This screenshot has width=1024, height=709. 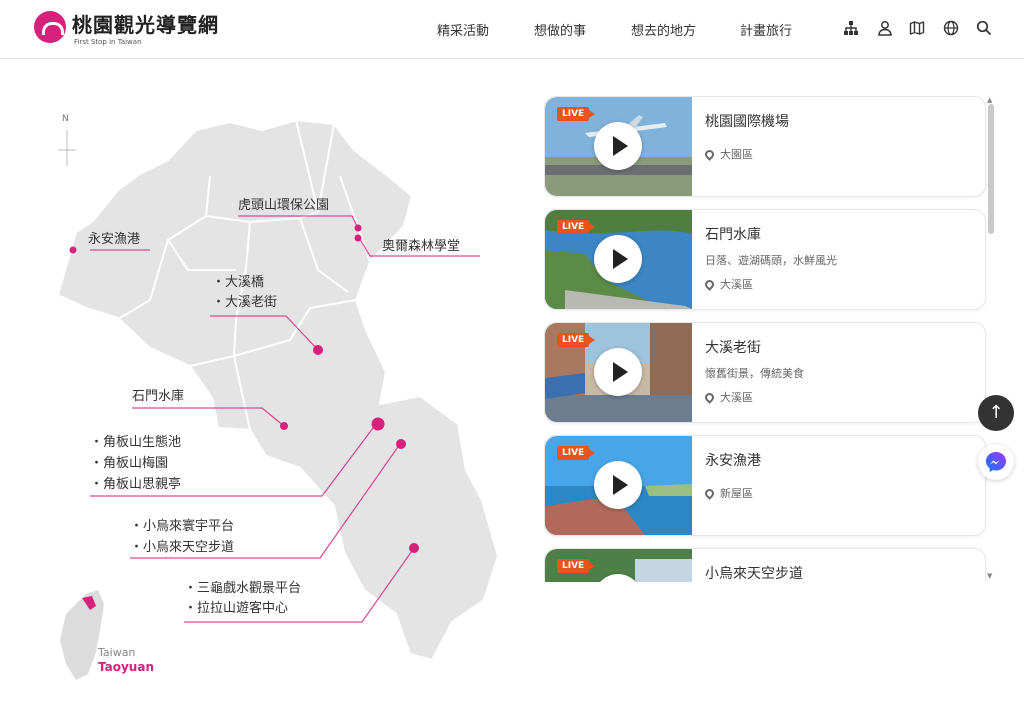 I want to click on scroll-down-arrow-icon: ▼, so click(x=989, y=576).